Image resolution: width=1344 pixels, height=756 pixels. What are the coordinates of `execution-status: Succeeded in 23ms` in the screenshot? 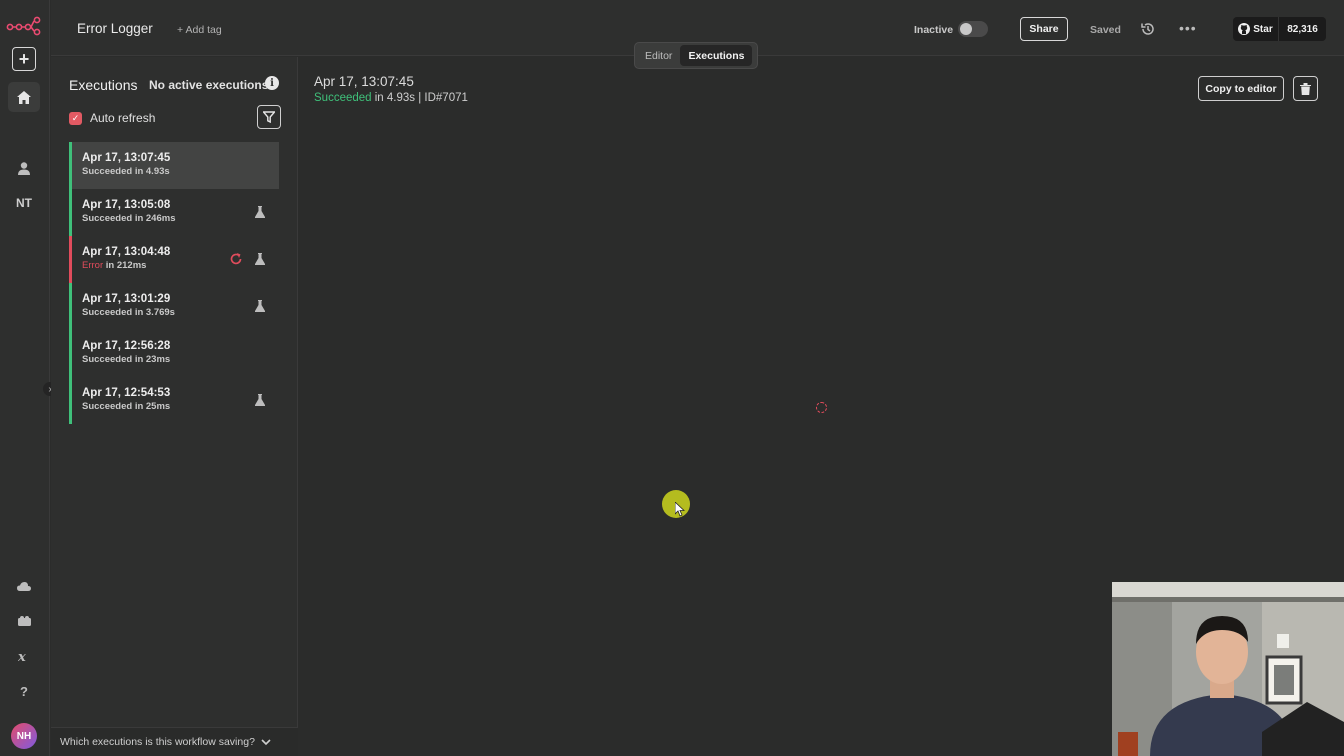 It's located at (126, 359).